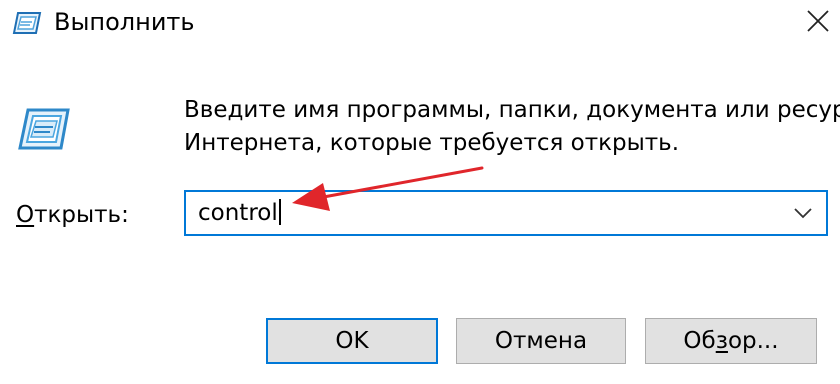 The height and width of the screenshot is (384, 840). What do you see at coordinates (27, 23) in the screenshot?
I see `run-dialog-icon` at bounding box center [27, 23].